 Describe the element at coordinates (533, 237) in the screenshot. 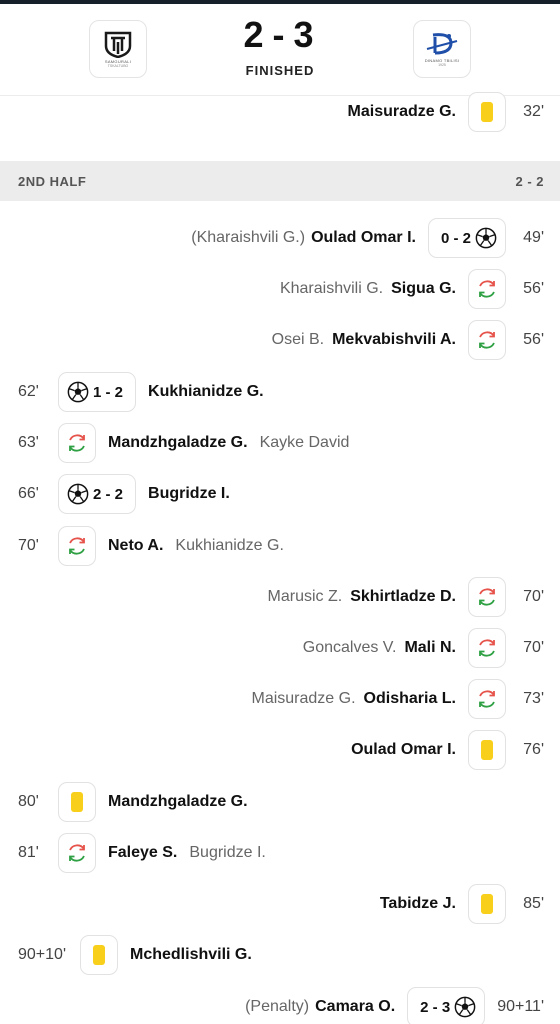

I see `event-minute: 49'` at that location.